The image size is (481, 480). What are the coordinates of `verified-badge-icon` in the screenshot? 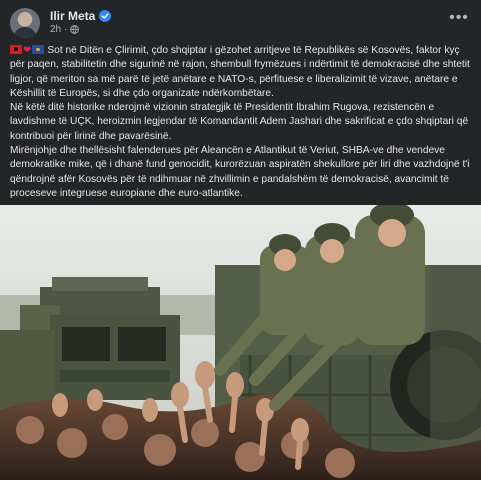 It's located at (105, 16).